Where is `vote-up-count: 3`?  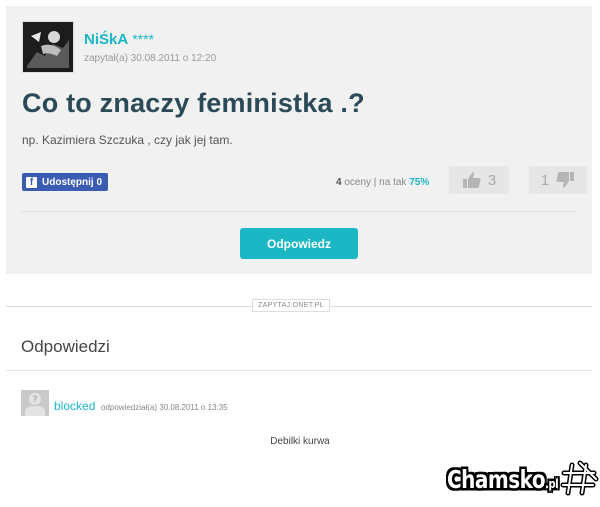 vote-up-count: 3 is located at coordinates (492, 180).